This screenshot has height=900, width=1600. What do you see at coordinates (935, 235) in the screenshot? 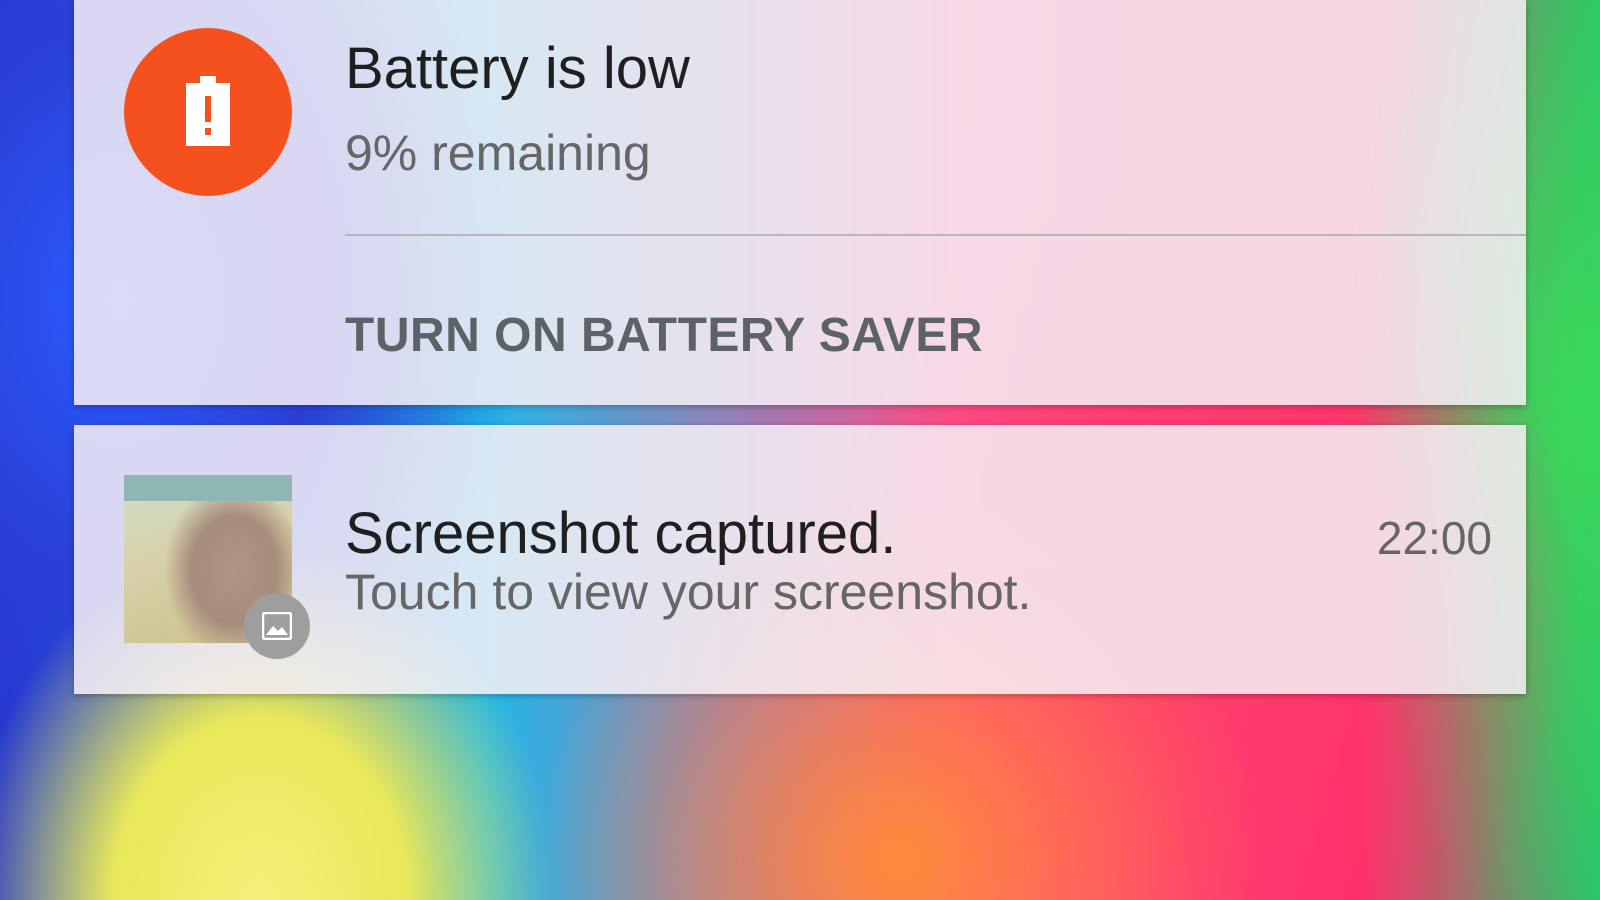
I see `divider` at bounding box center [935, 235].